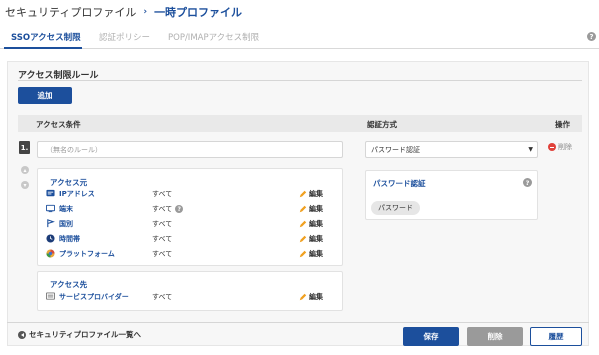 This screenshot has height=355, width=599. I want to click on back-to-list-label: セキュリティプロファイル一覧へ, so click(85, 334).